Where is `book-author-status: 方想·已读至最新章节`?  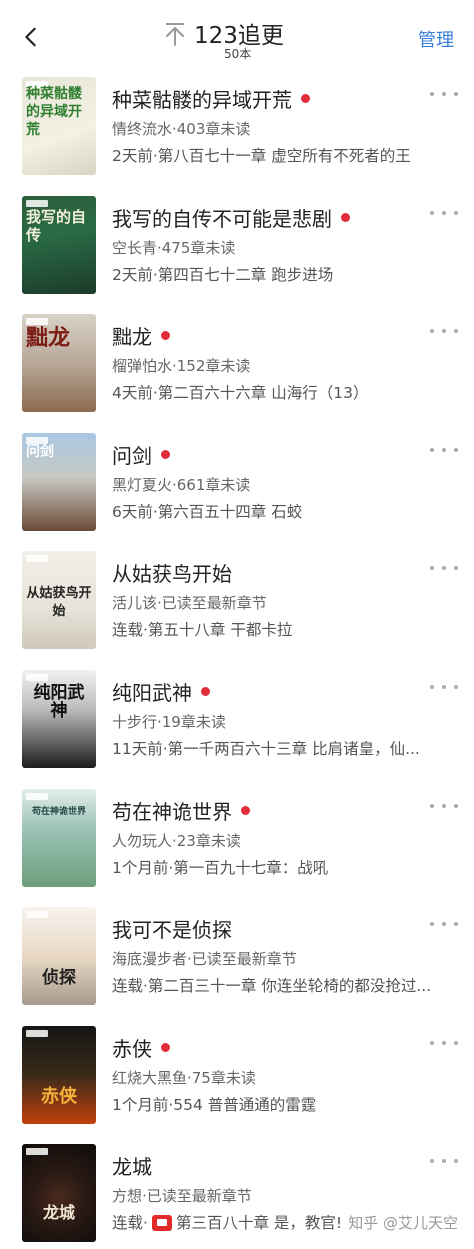
book-author-status: 方想·已读至最新章节 is located at coordinates (182, 1196).